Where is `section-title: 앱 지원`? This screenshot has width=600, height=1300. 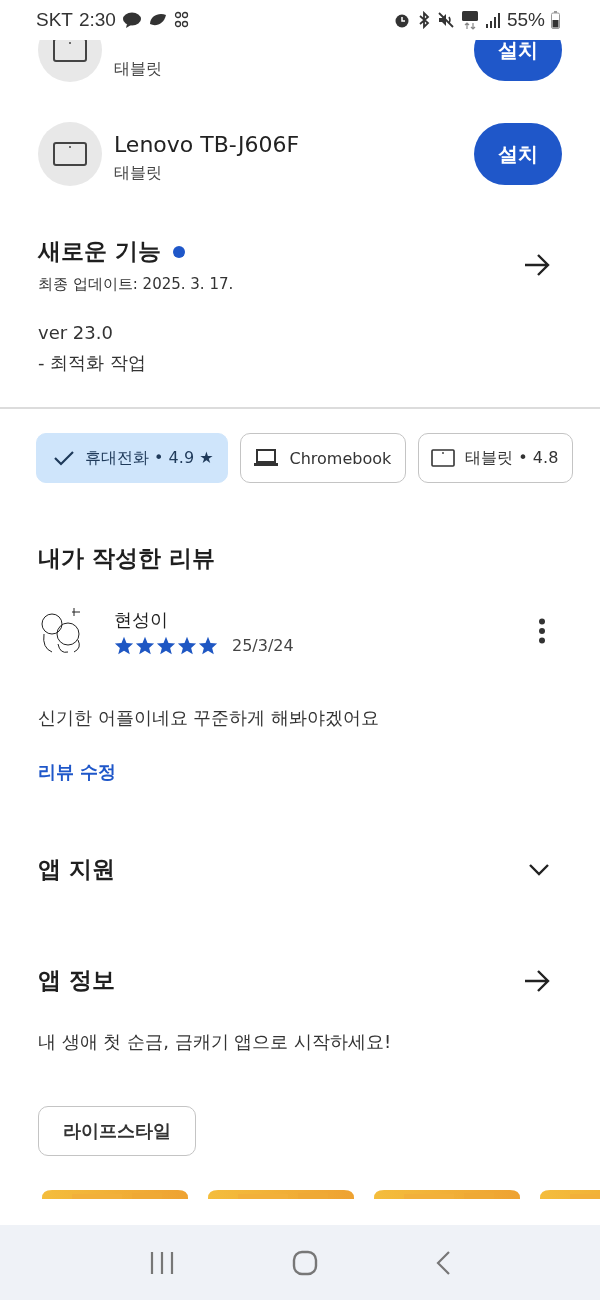 section-title: 앱 지원 is located at coordinates (76, 869).